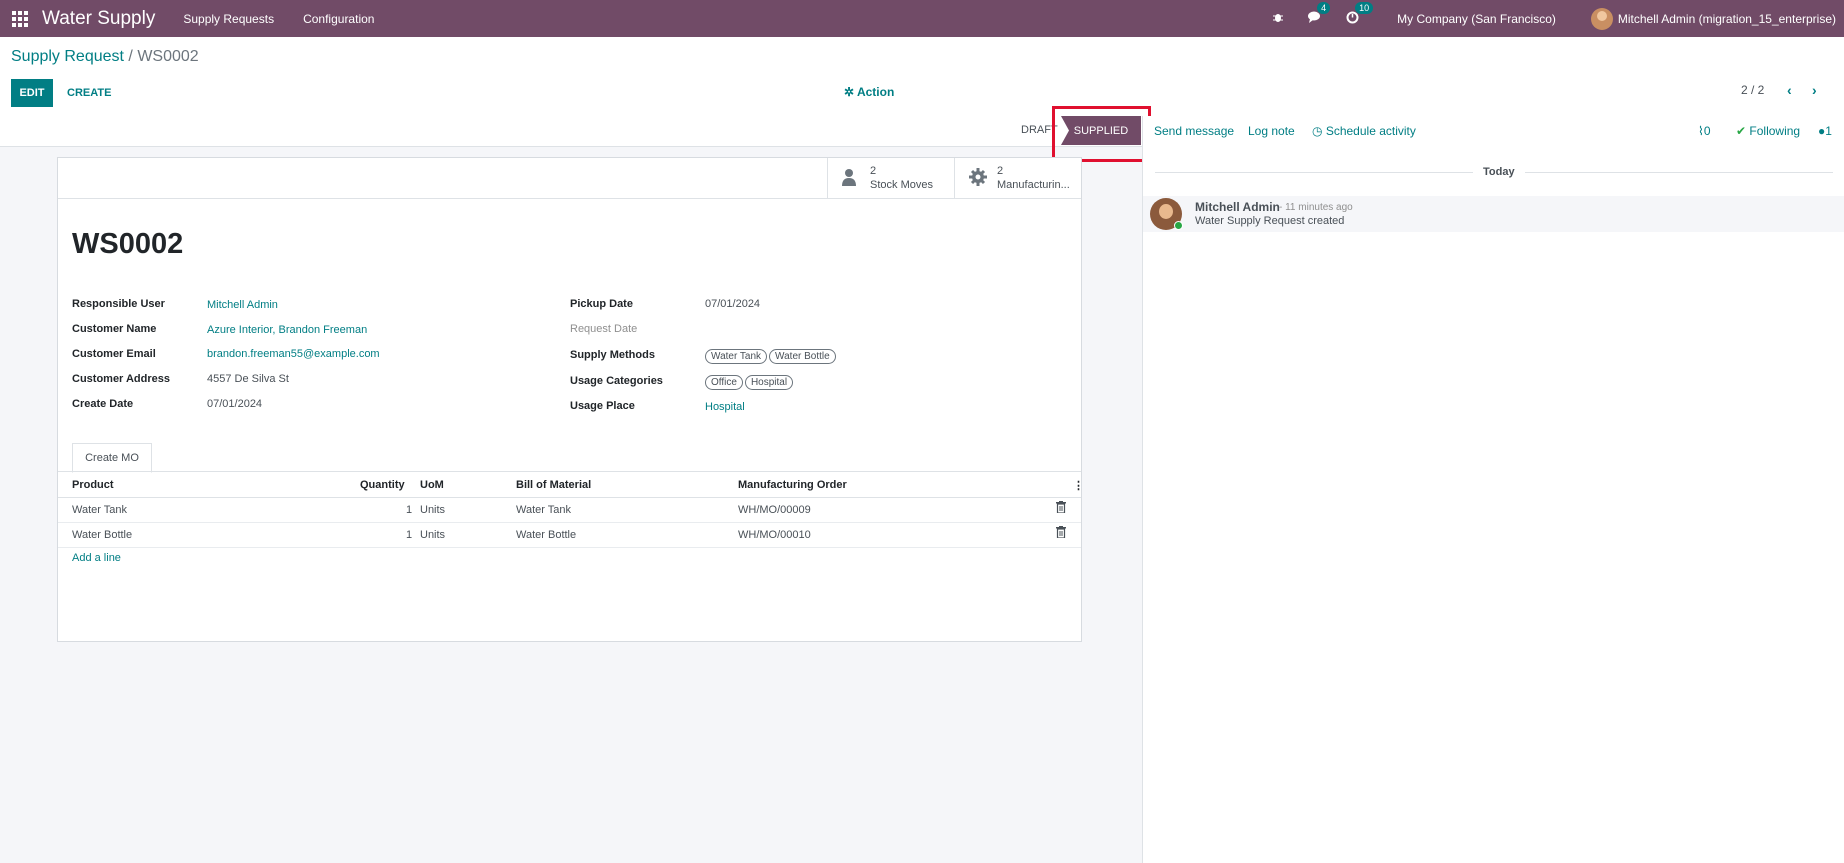 This screenshot has height=863, width=1844. I want to click on company-switcher: My Company (San Francisco), so click(1476, 19).